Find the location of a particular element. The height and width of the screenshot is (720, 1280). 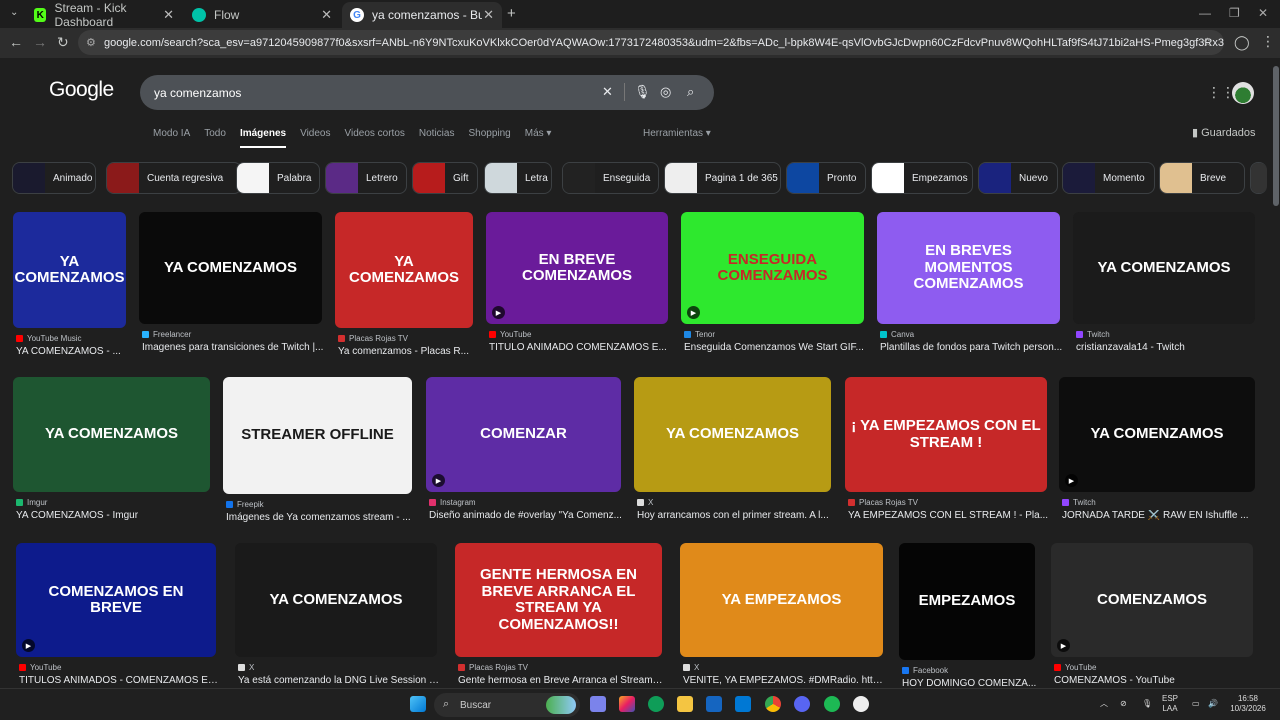

search-icon: ⌕ is located at coordinates (690, 92).